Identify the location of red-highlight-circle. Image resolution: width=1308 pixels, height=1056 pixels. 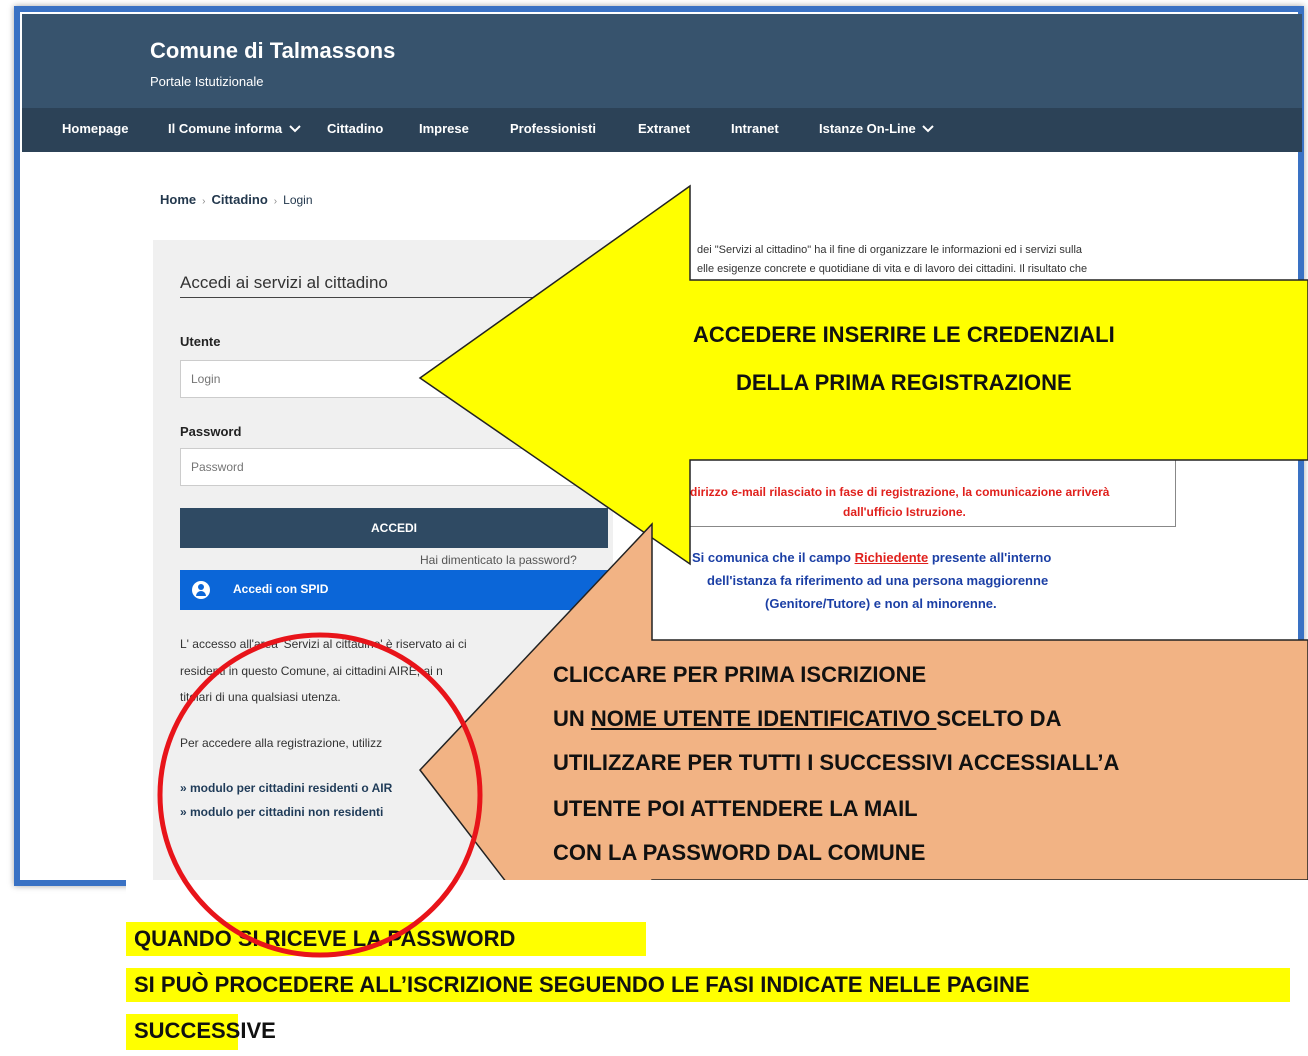
(320, 795).